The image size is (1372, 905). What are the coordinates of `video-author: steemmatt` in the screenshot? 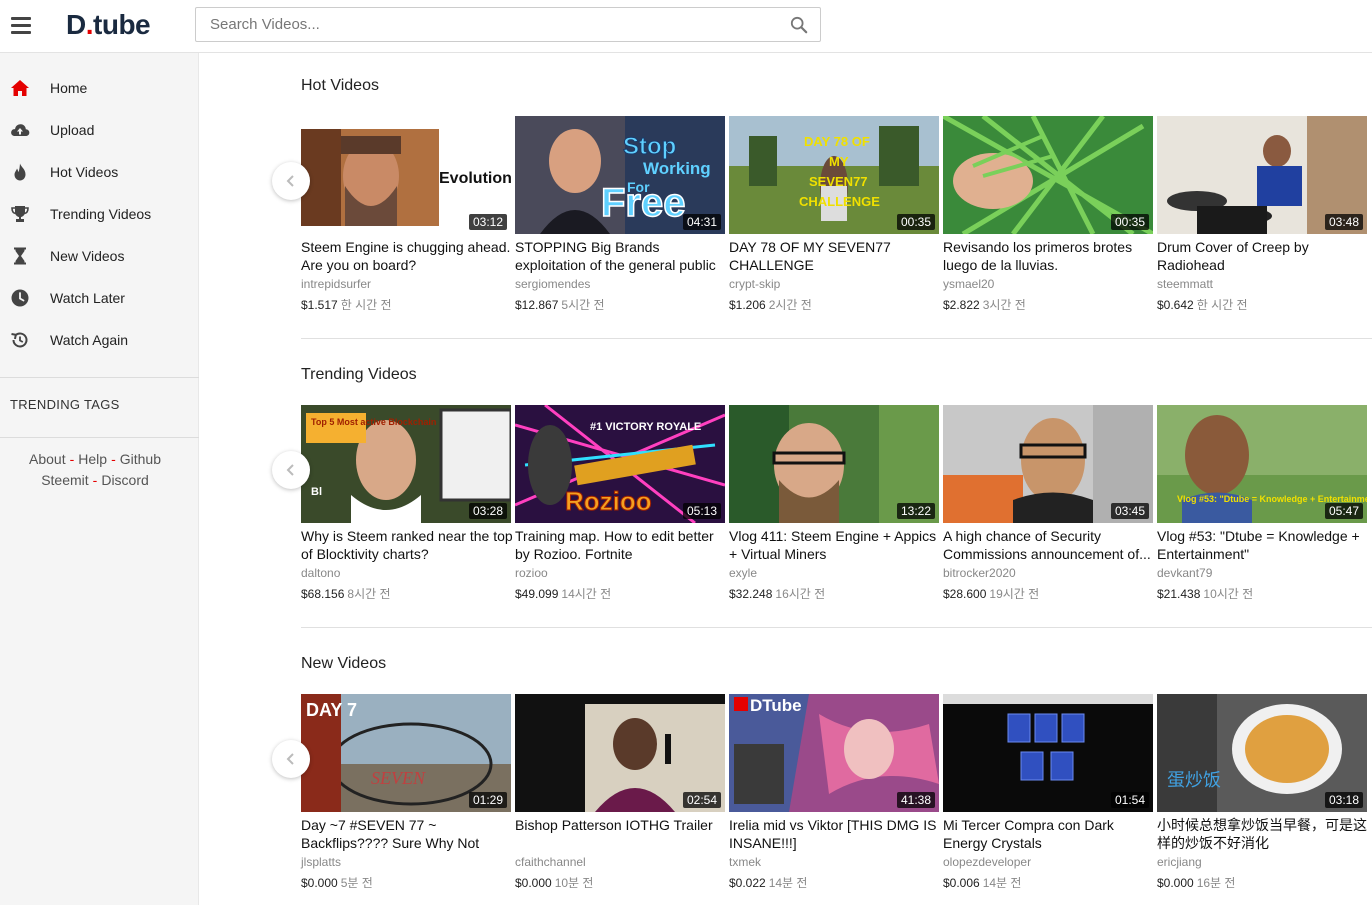 It's located at (1185, 284).